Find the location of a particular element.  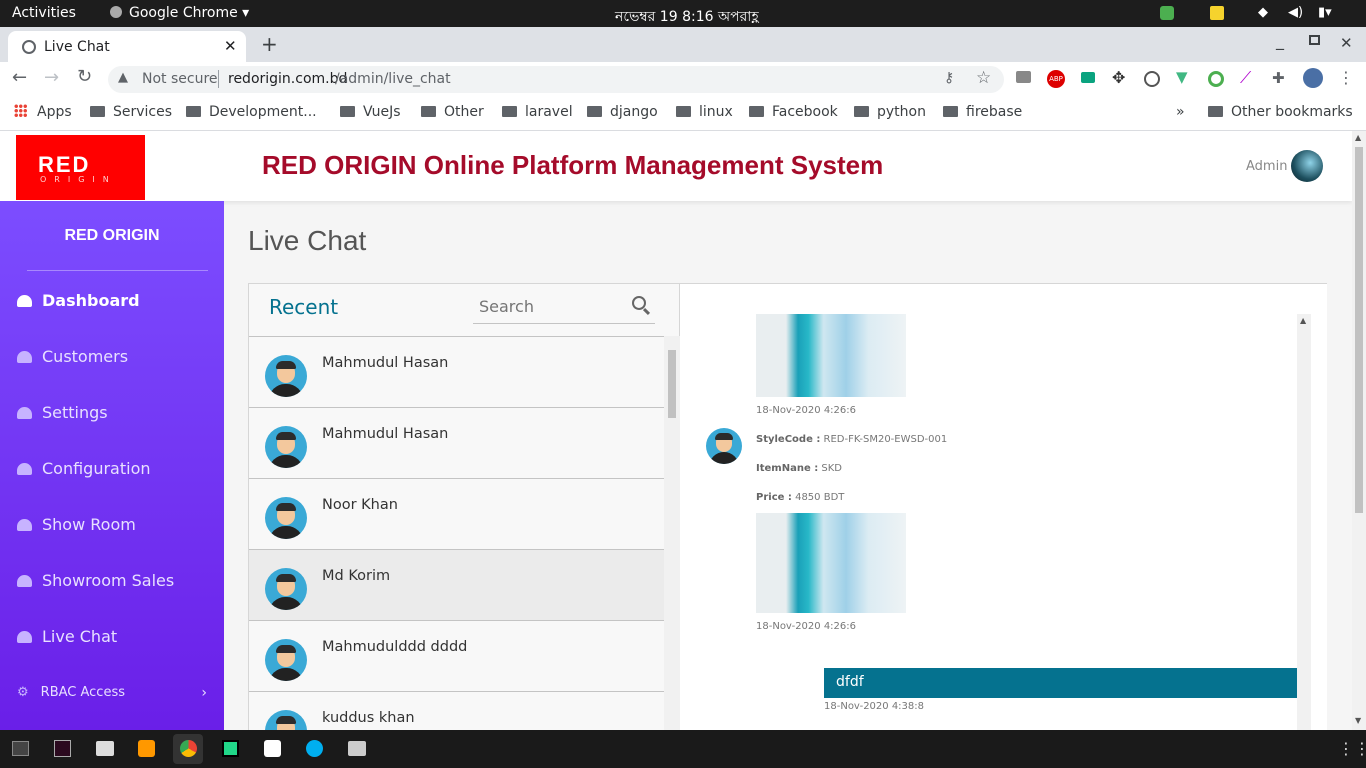

bookmark-apps: Apps is located at coordinates (43, 112).